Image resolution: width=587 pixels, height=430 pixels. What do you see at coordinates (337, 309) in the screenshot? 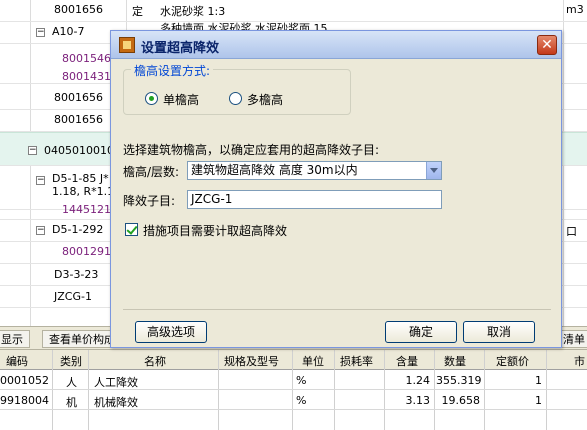
I see `dialog-divider` at bounding box center [337, 309].